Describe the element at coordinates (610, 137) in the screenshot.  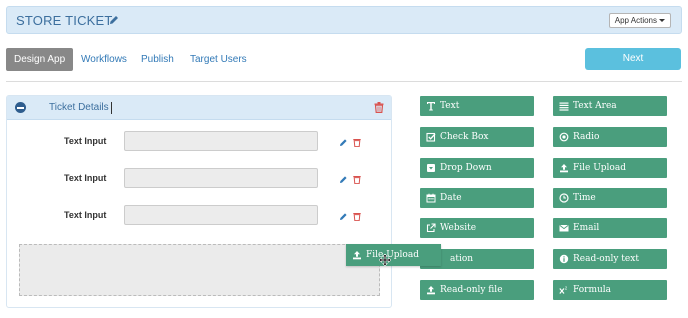
I see `palette-radio-button: Radio` at that location.